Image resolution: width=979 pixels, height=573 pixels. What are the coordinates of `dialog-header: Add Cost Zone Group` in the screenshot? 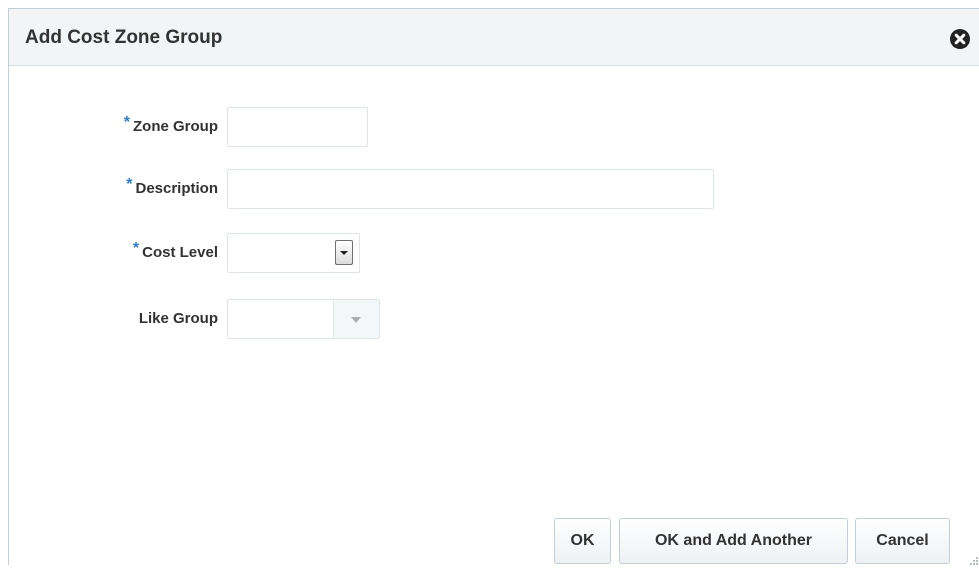 It's located at (494, 37).